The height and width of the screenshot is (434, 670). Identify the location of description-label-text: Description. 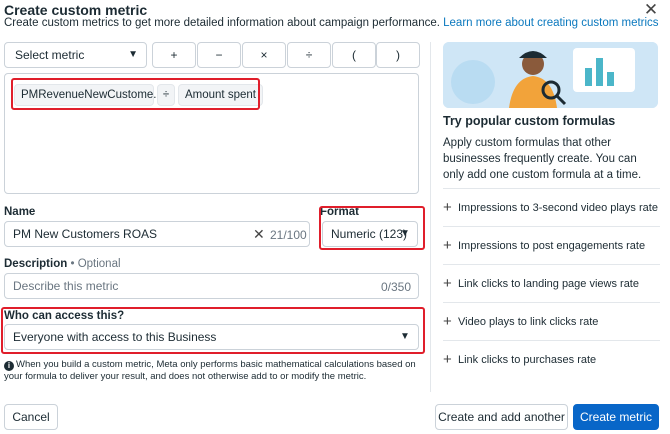
(36, 264).